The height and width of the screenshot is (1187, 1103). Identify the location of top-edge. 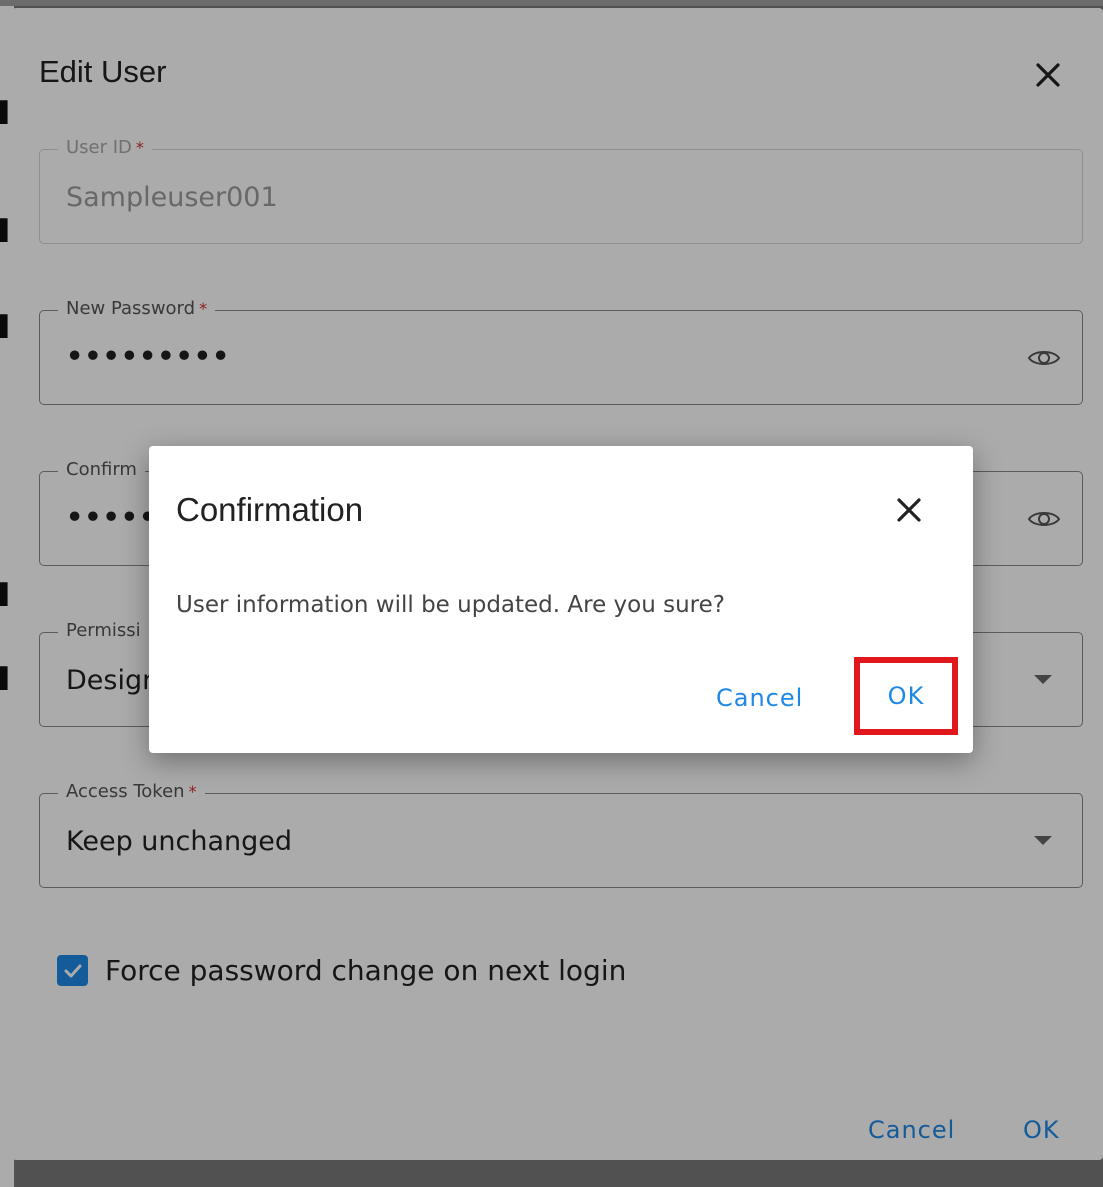
(551, 3).